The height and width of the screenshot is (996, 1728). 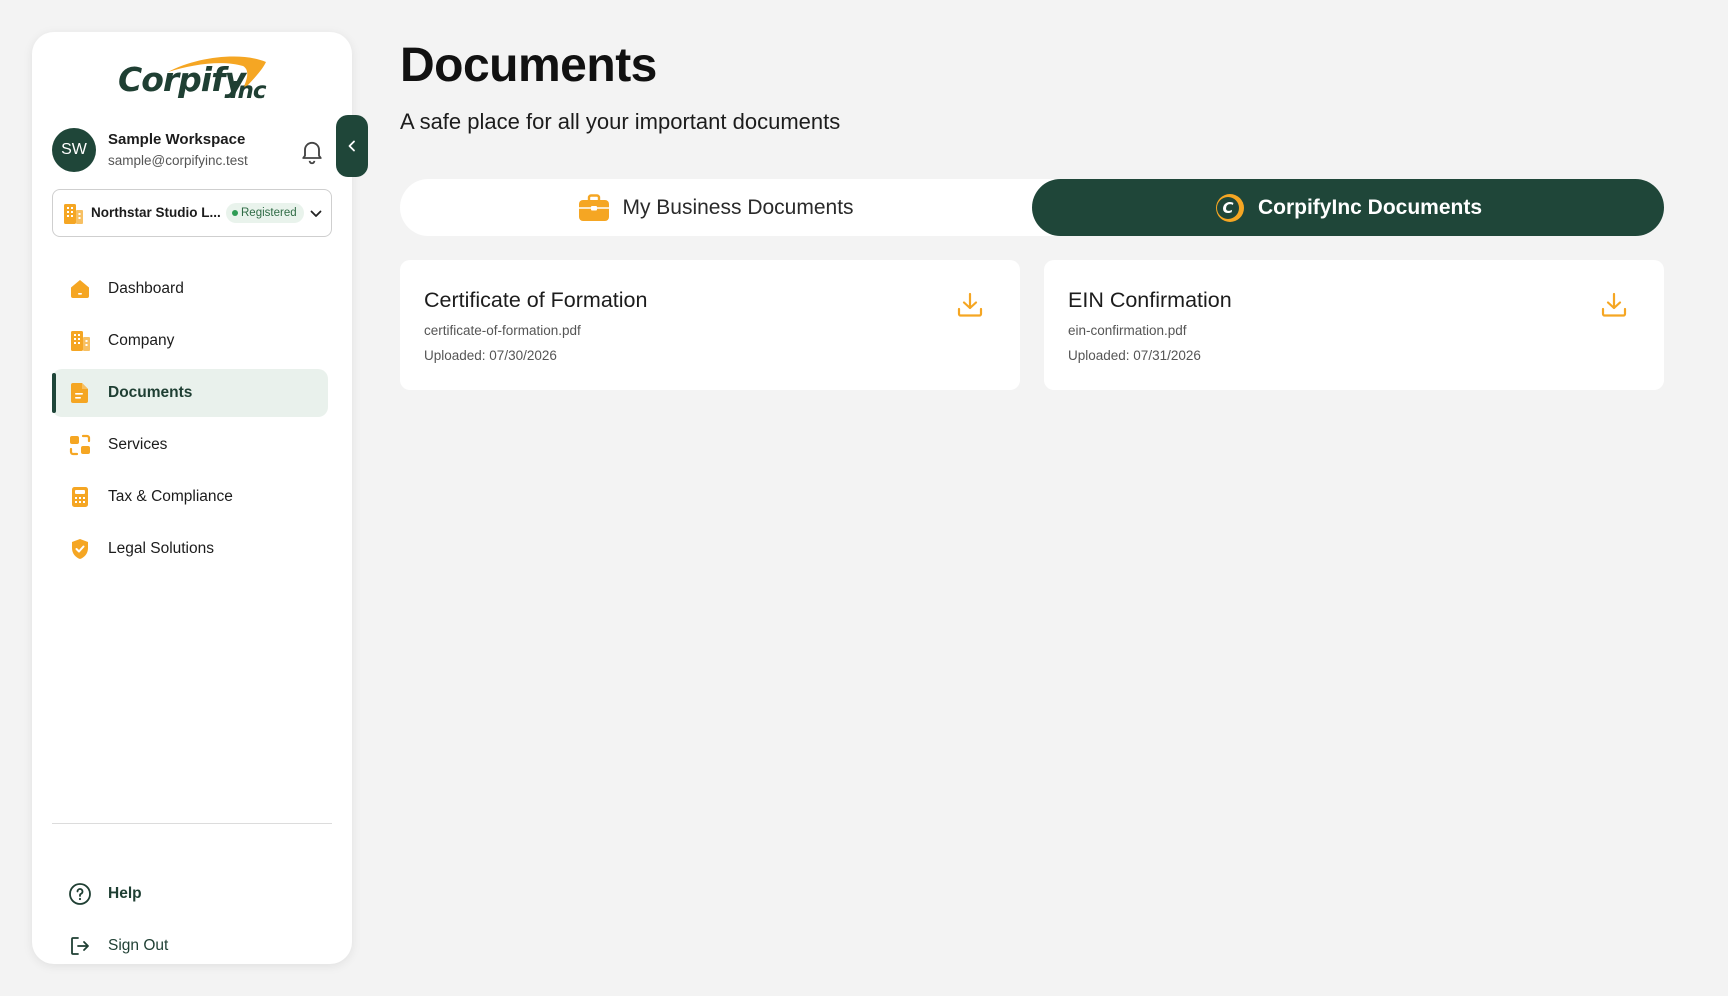 What do you see at coordinates (80, 445) in the screenshot?
I see `services-icon` at bounding box center [80, 445].